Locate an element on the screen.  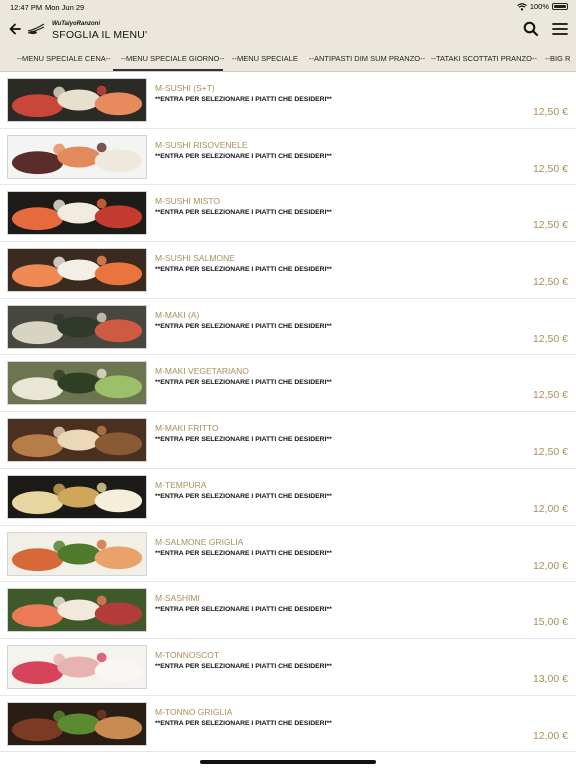
dish-name: M-SUSHI SALMONE is located at coordinates (195, 258).